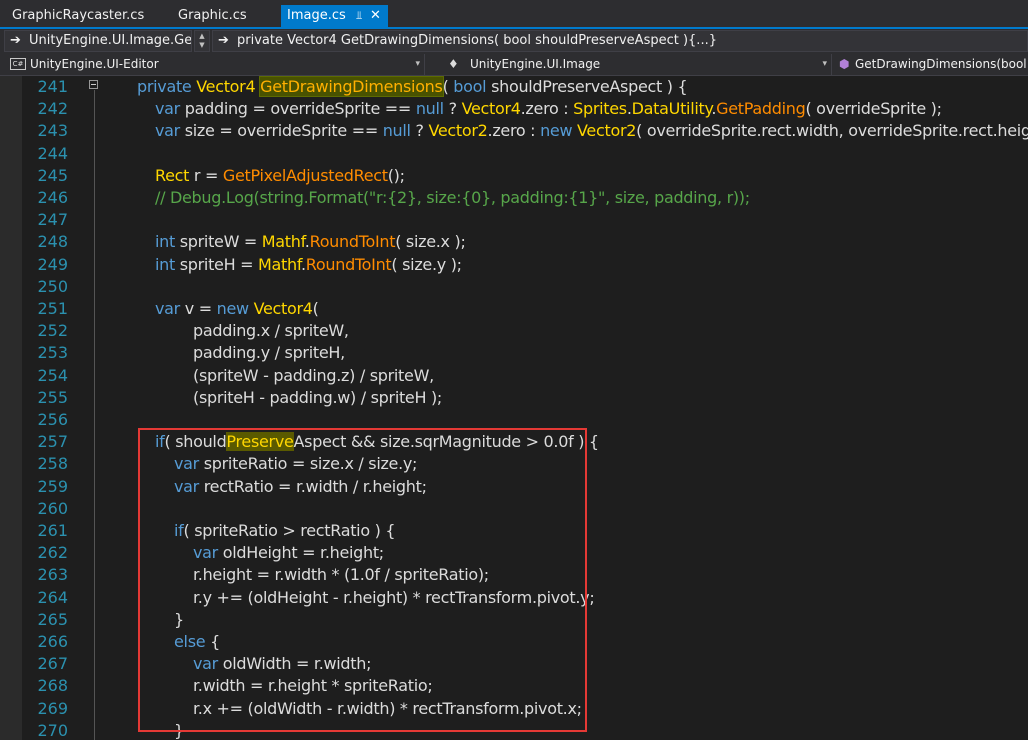  Describe the element at coordinates (576, 86) in the screenshot. I see `code-token: Preserve` at that location.